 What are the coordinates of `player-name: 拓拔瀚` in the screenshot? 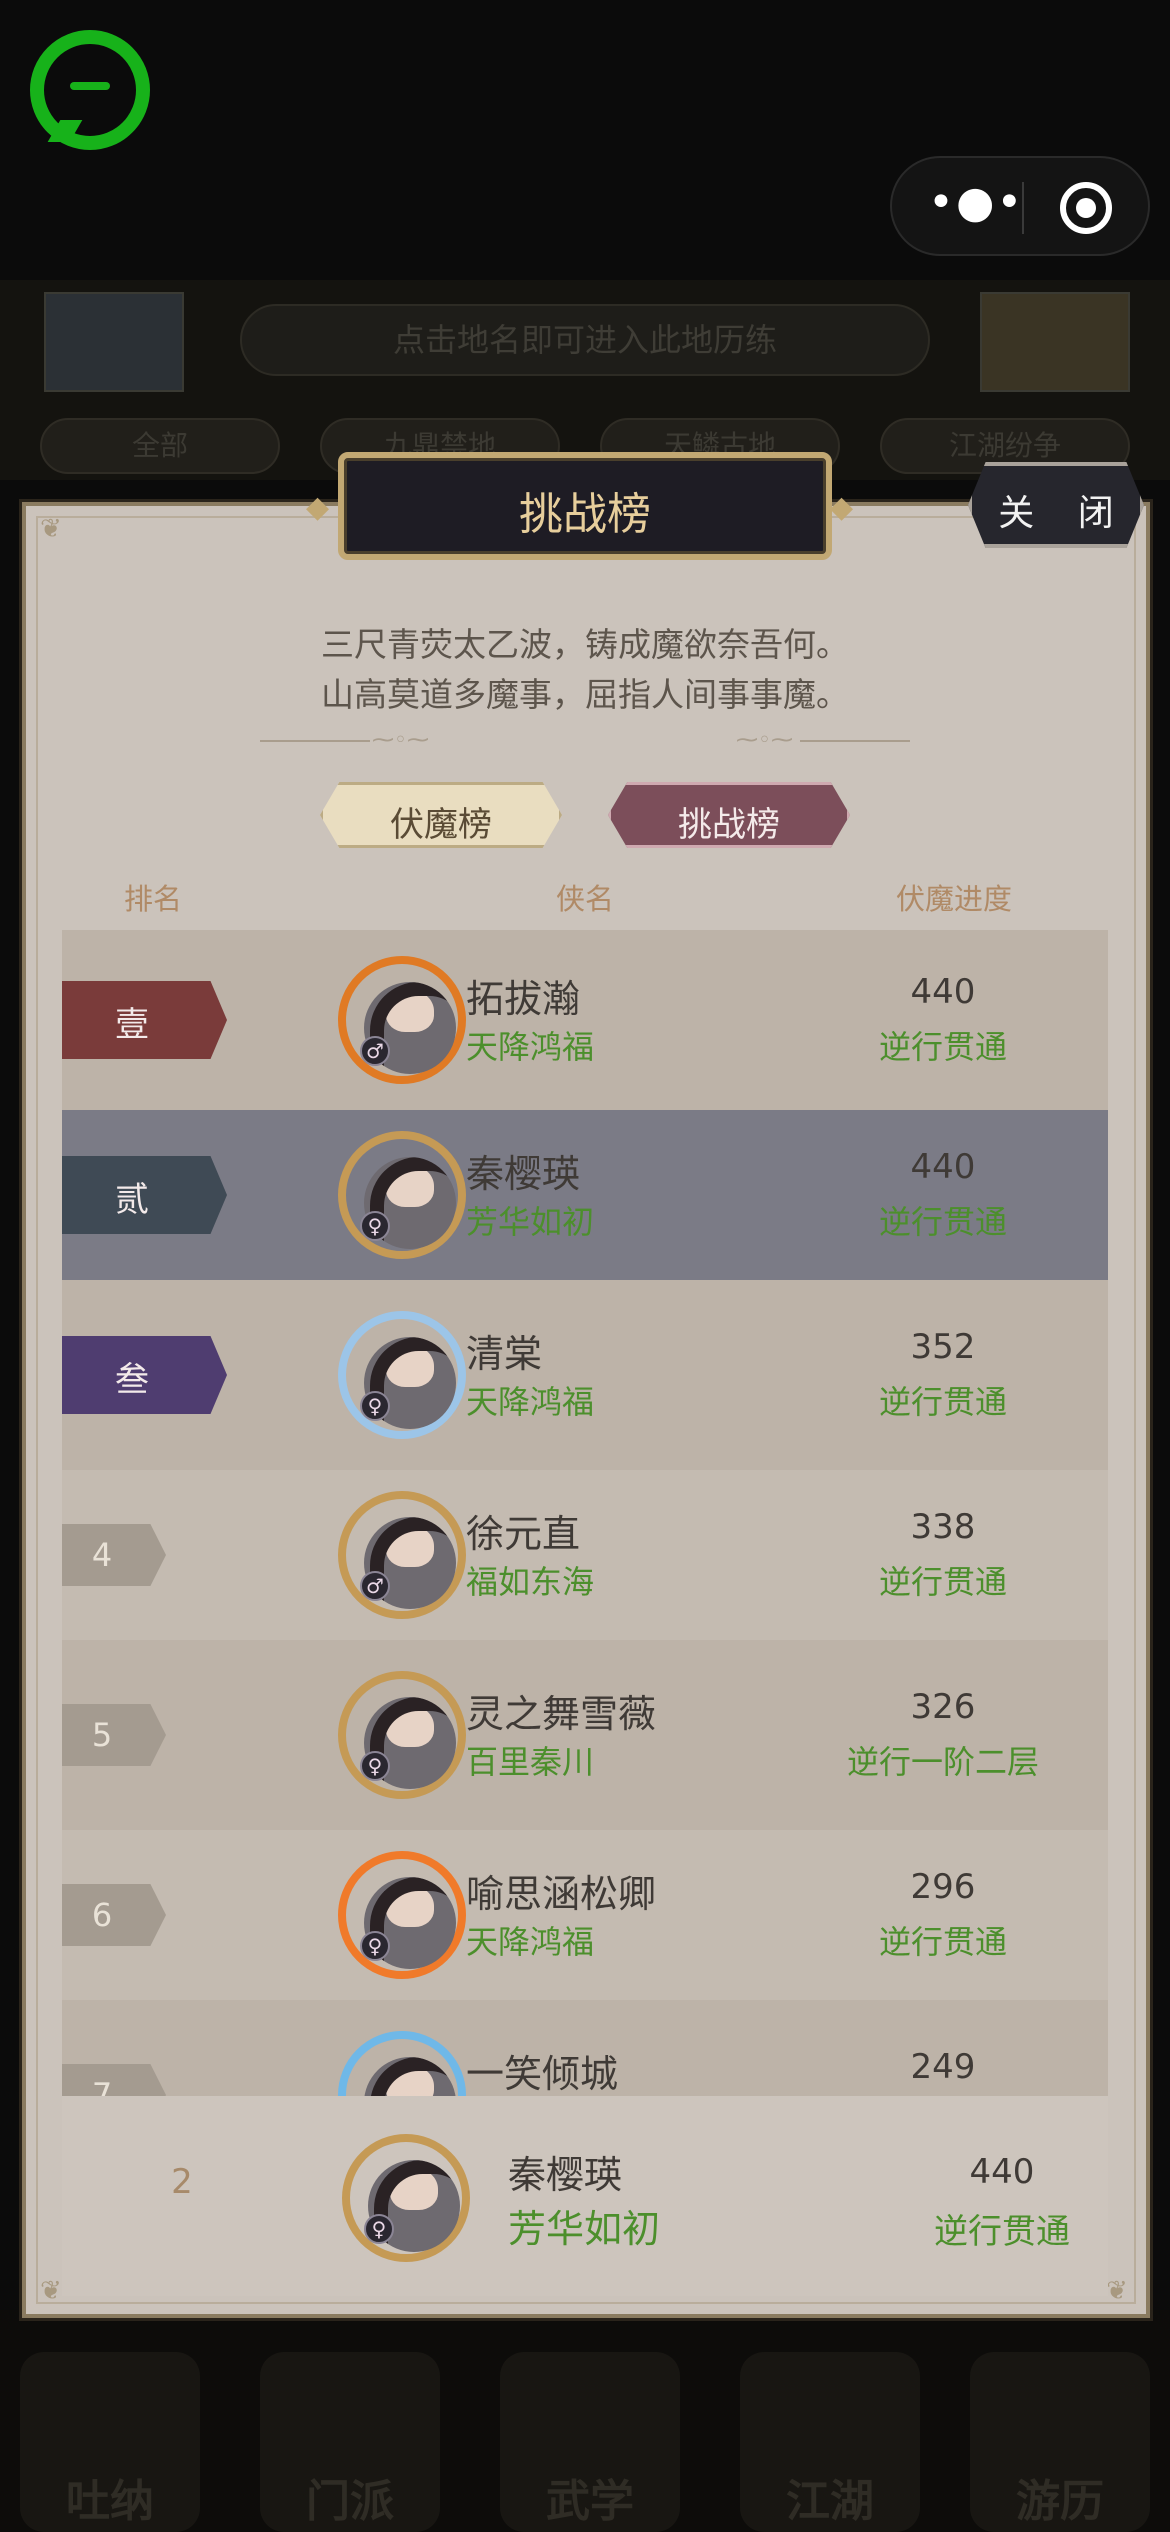 It's located at (523, 999).